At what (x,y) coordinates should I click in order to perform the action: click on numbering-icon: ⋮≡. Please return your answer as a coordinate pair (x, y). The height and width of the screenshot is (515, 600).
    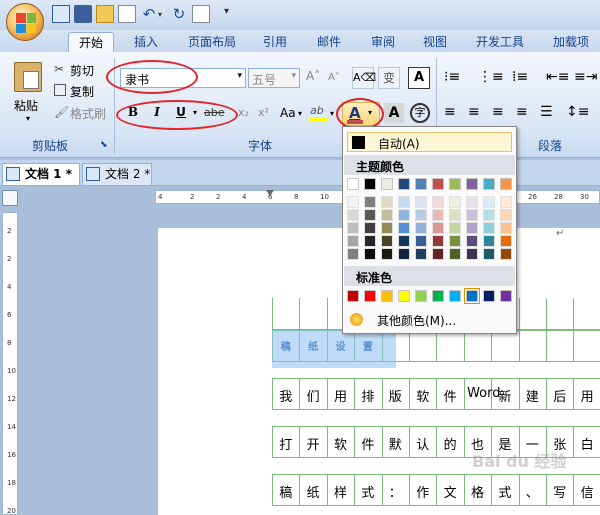
    Looking at the image, I should click on (493, 78).